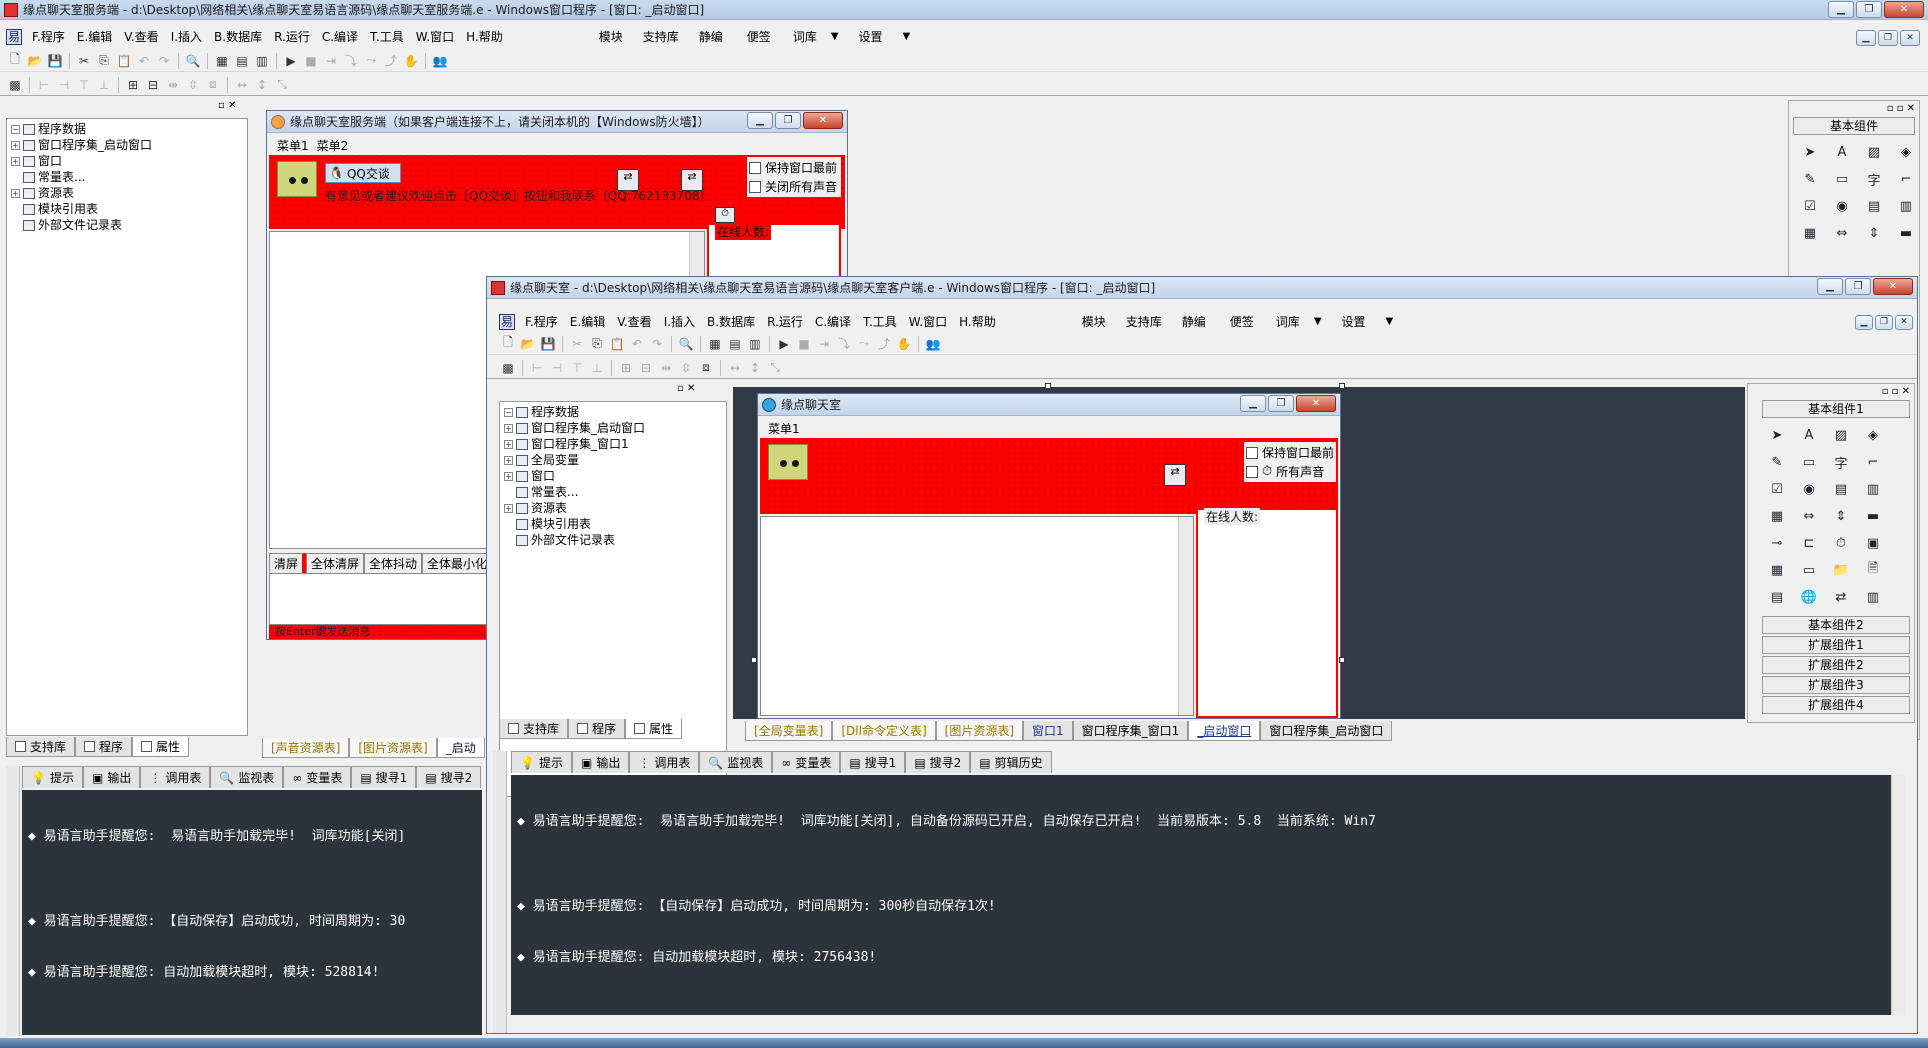 The image size is (1928, 1048). Describe the element at coordinates (127, 129) in the screenshot. I see `tree-item-program-data: − 程序数据` at that location.